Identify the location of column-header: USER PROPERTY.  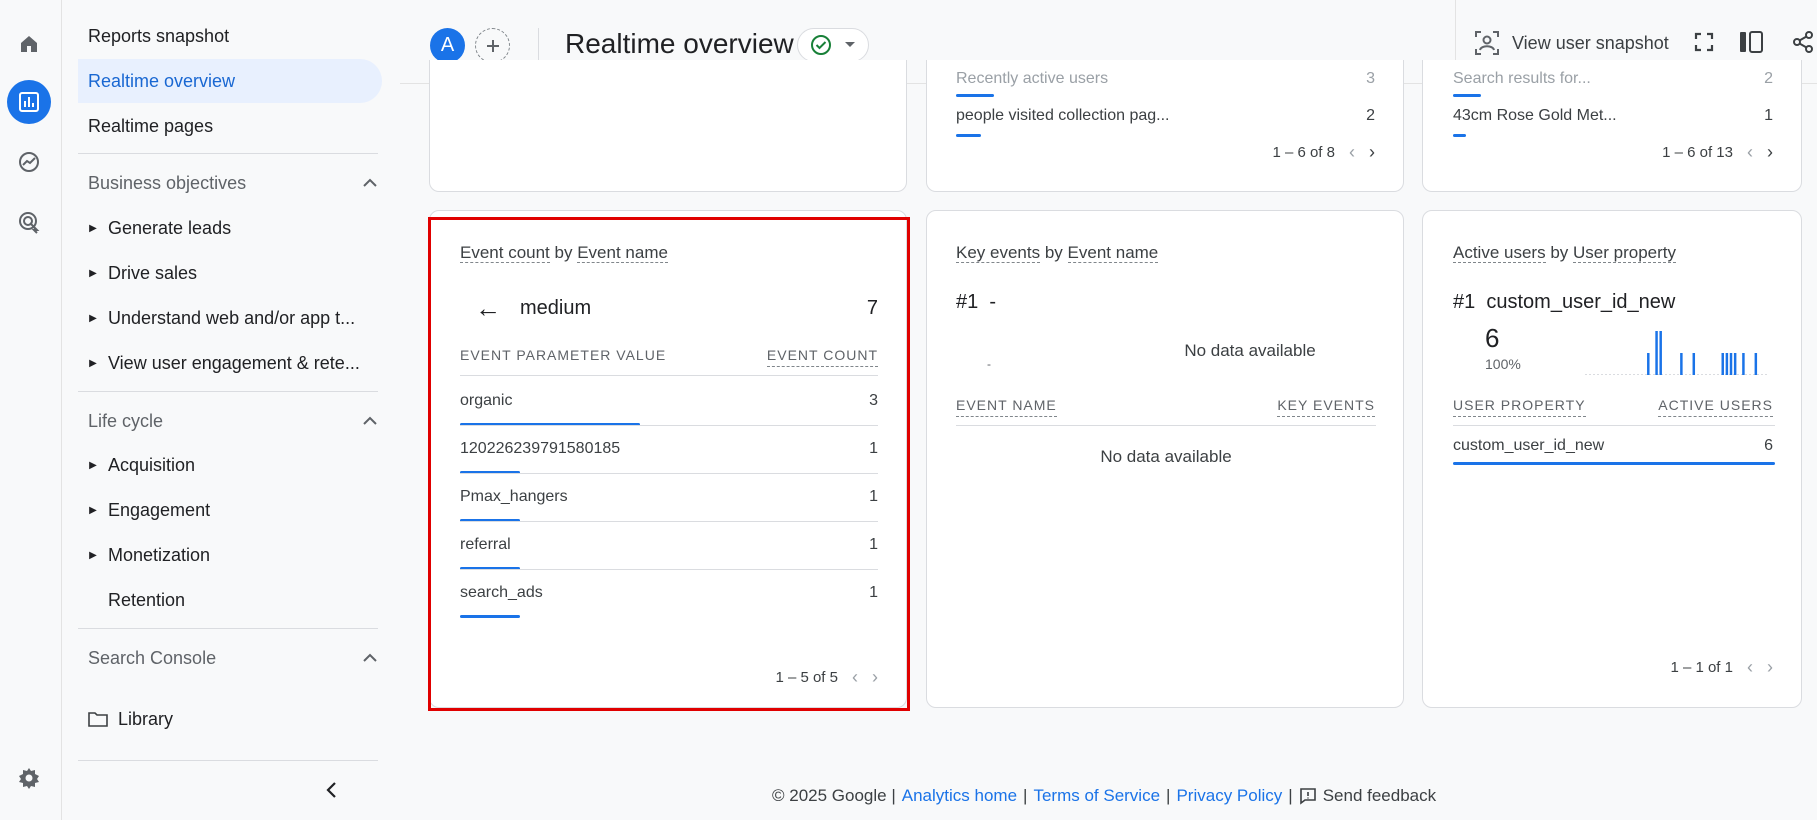
(1519, 407).